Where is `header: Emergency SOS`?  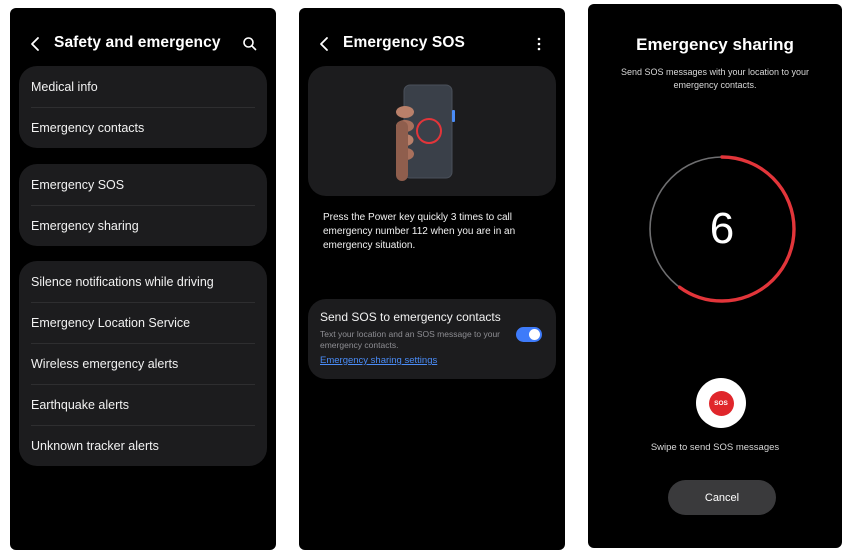
header: Emergency SOS is located at coordinates (432, 44).